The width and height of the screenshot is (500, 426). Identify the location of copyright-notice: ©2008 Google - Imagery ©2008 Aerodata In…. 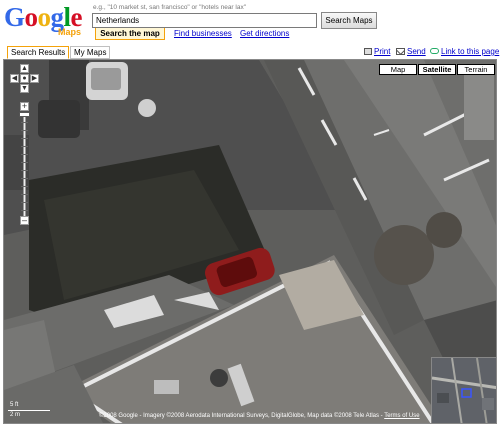
(259, 416).